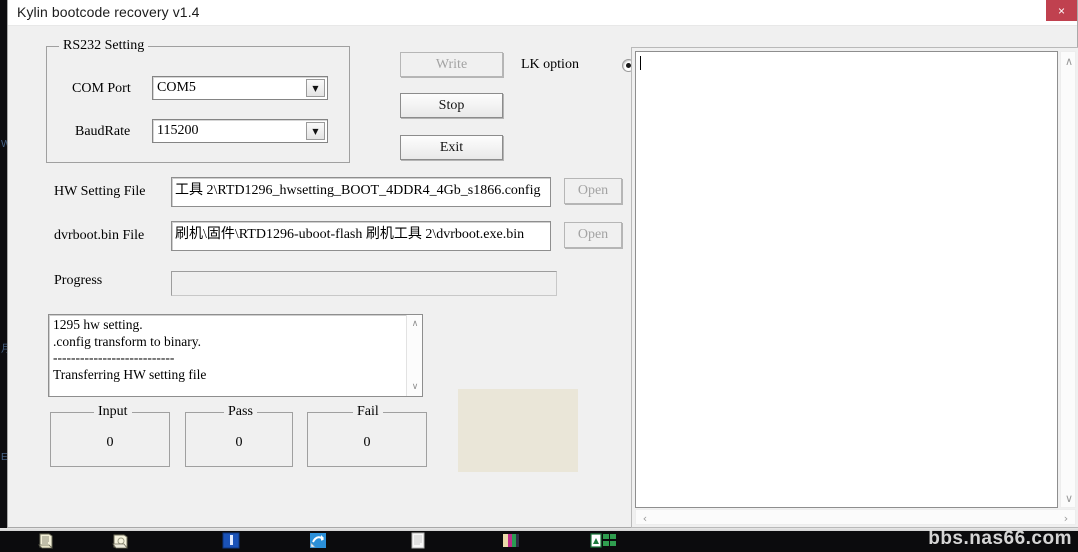  Describe the element at coordinates (418, 540) in the screenshot. I see `text-document-icon` at that location.